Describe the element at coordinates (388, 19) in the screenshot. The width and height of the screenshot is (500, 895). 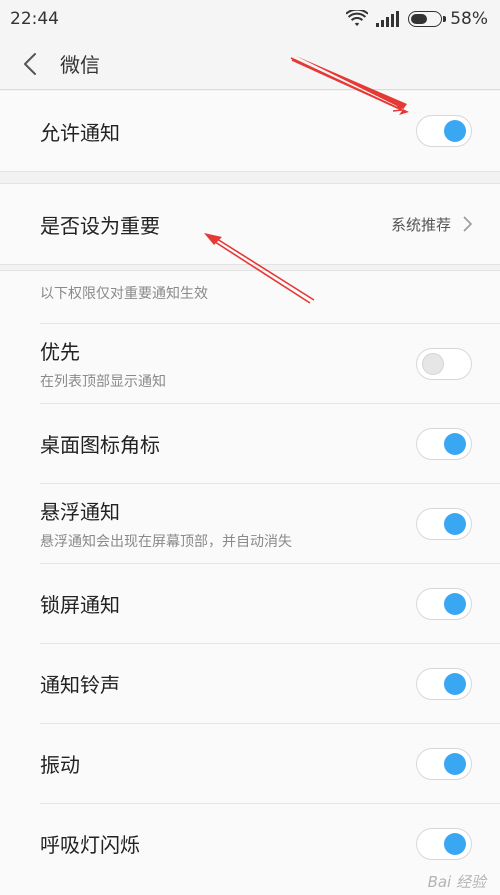
I see `signal-icon` at that location.